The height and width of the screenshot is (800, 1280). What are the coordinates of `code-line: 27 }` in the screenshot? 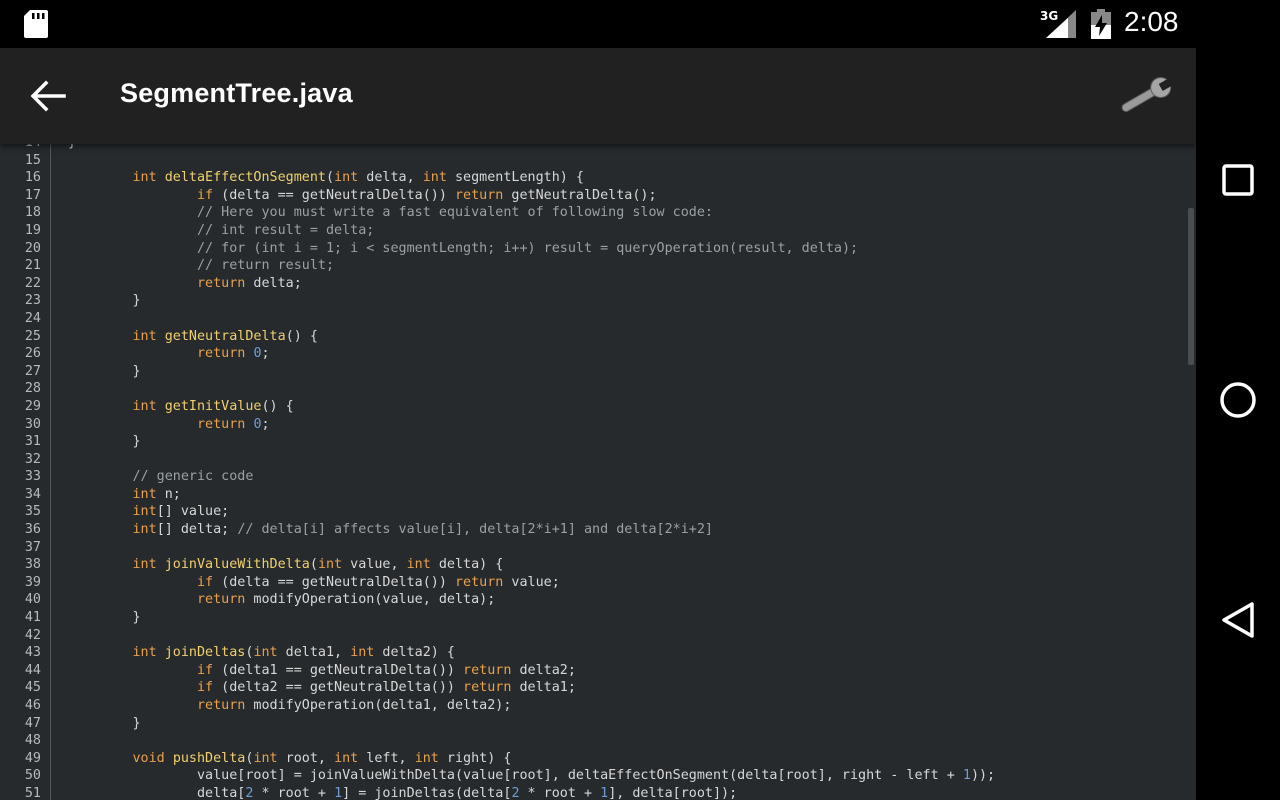 It's located at (593, 372).